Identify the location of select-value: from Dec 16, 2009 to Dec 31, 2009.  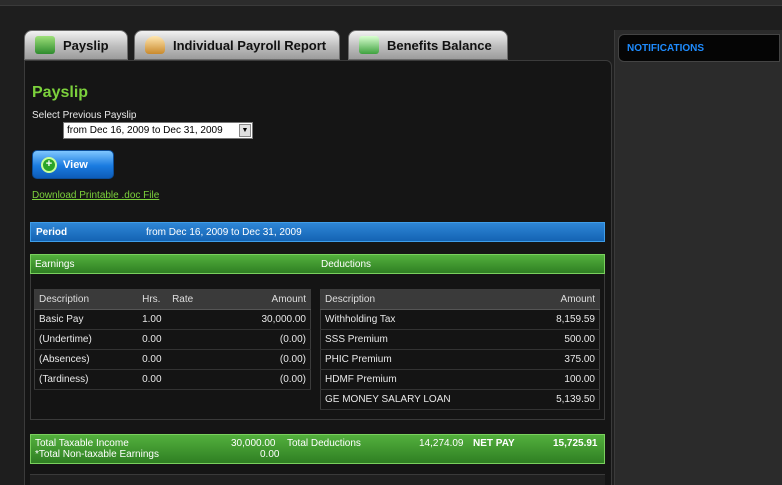
(145, 130).